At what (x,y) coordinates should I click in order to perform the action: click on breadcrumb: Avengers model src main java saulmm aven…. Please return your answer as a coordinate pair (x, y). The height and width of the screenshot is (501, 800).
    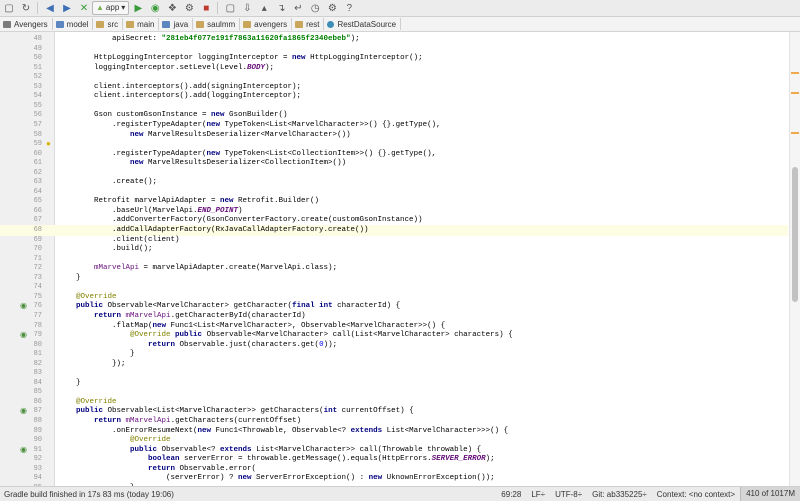
    Looking at the image, I should click on (400, 24).